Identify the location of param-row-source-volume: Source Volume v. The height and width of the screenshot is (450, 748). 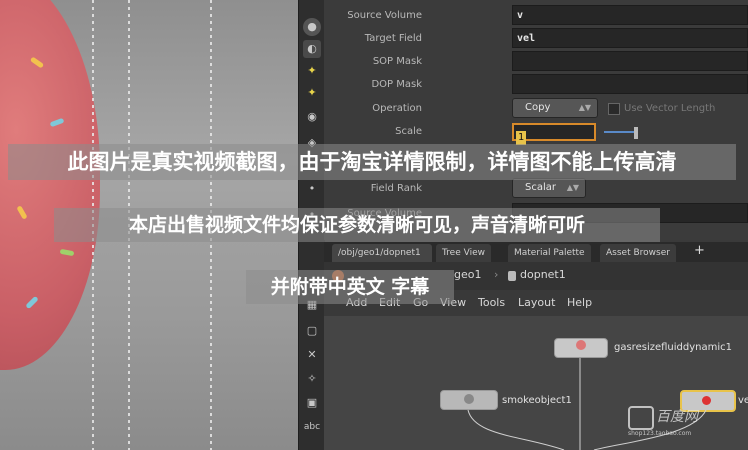
(536, 16).